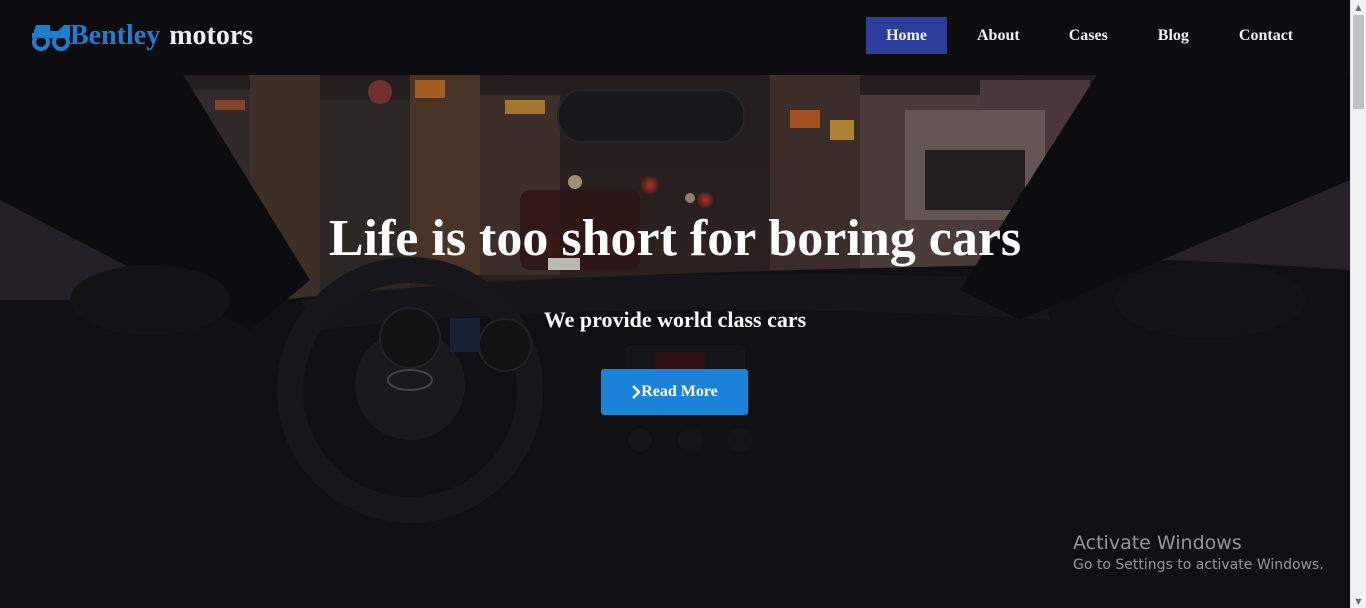  Describe the element at coordinates (1358, 304) in the screenshot. I see `page-scrollbar: ▲ ▼` at that location.